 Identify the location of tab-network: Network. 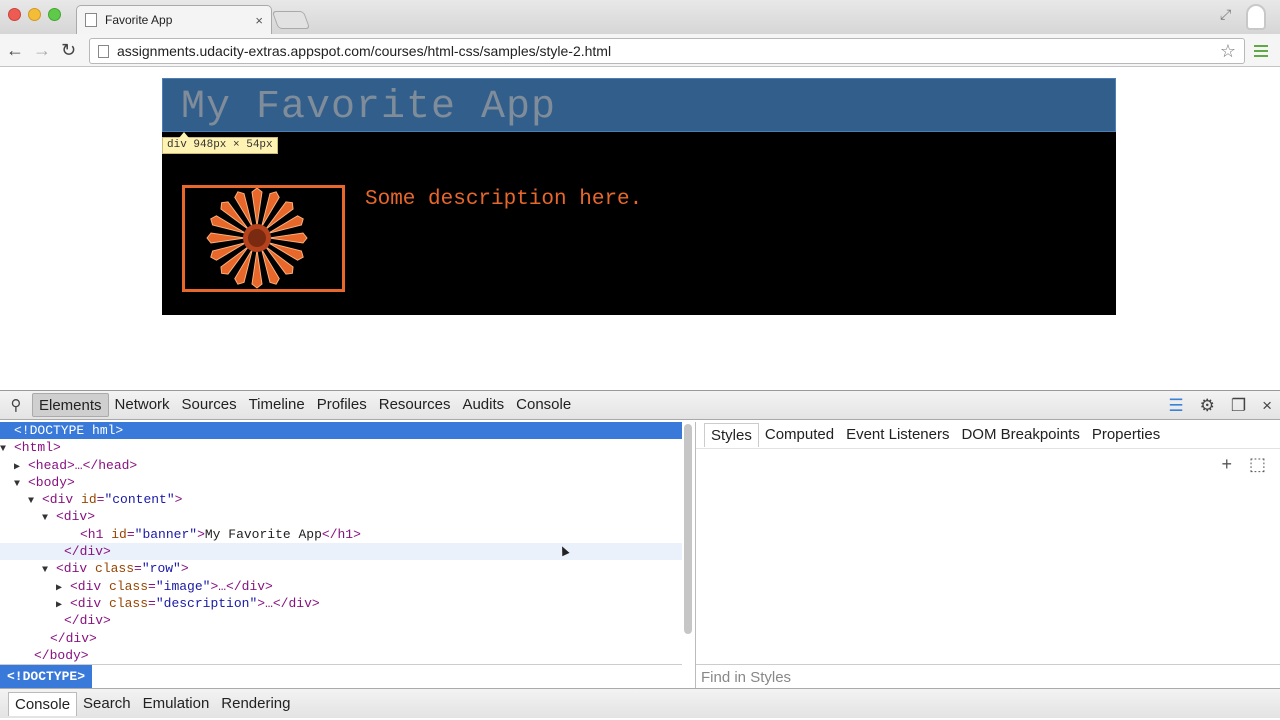
(142, 405).